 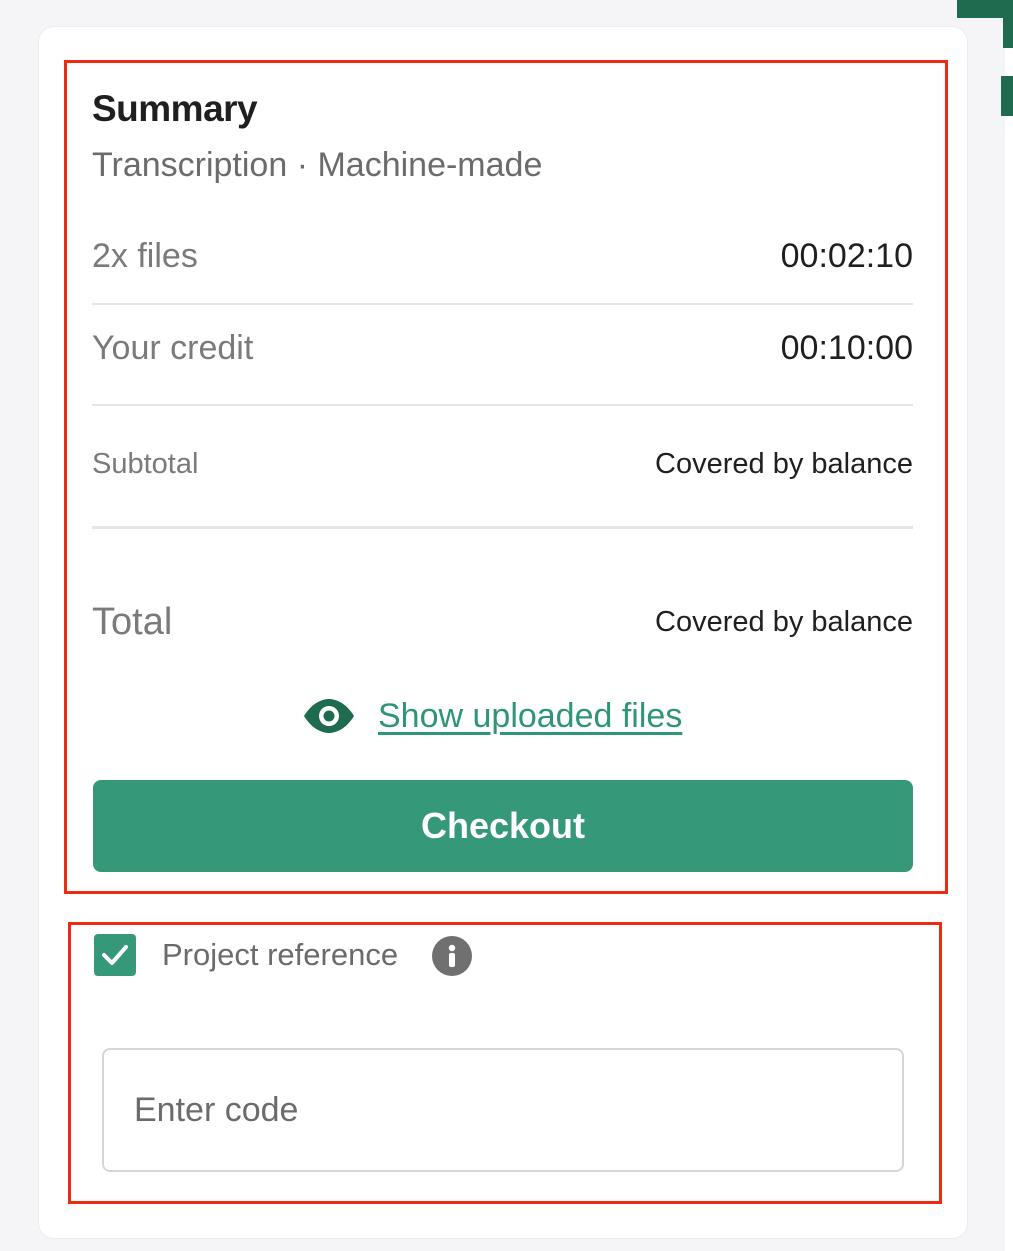 What do you see at coordinates (502, 348) in the screenshot?
I see `credit-row: Your credit 00:10:00` at bounding box center [502, 348].